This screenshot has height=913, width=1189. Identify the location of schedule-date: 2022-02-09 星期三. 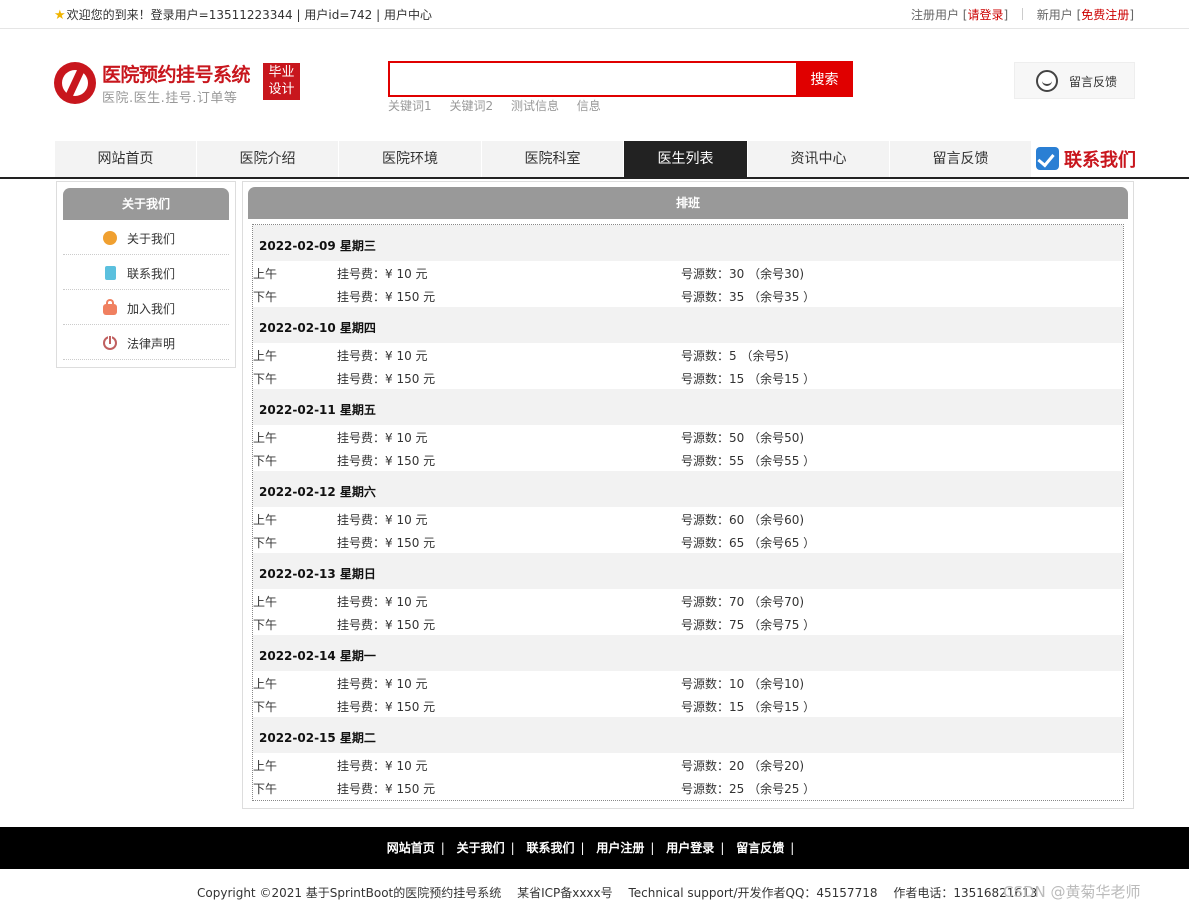
(317, 246).